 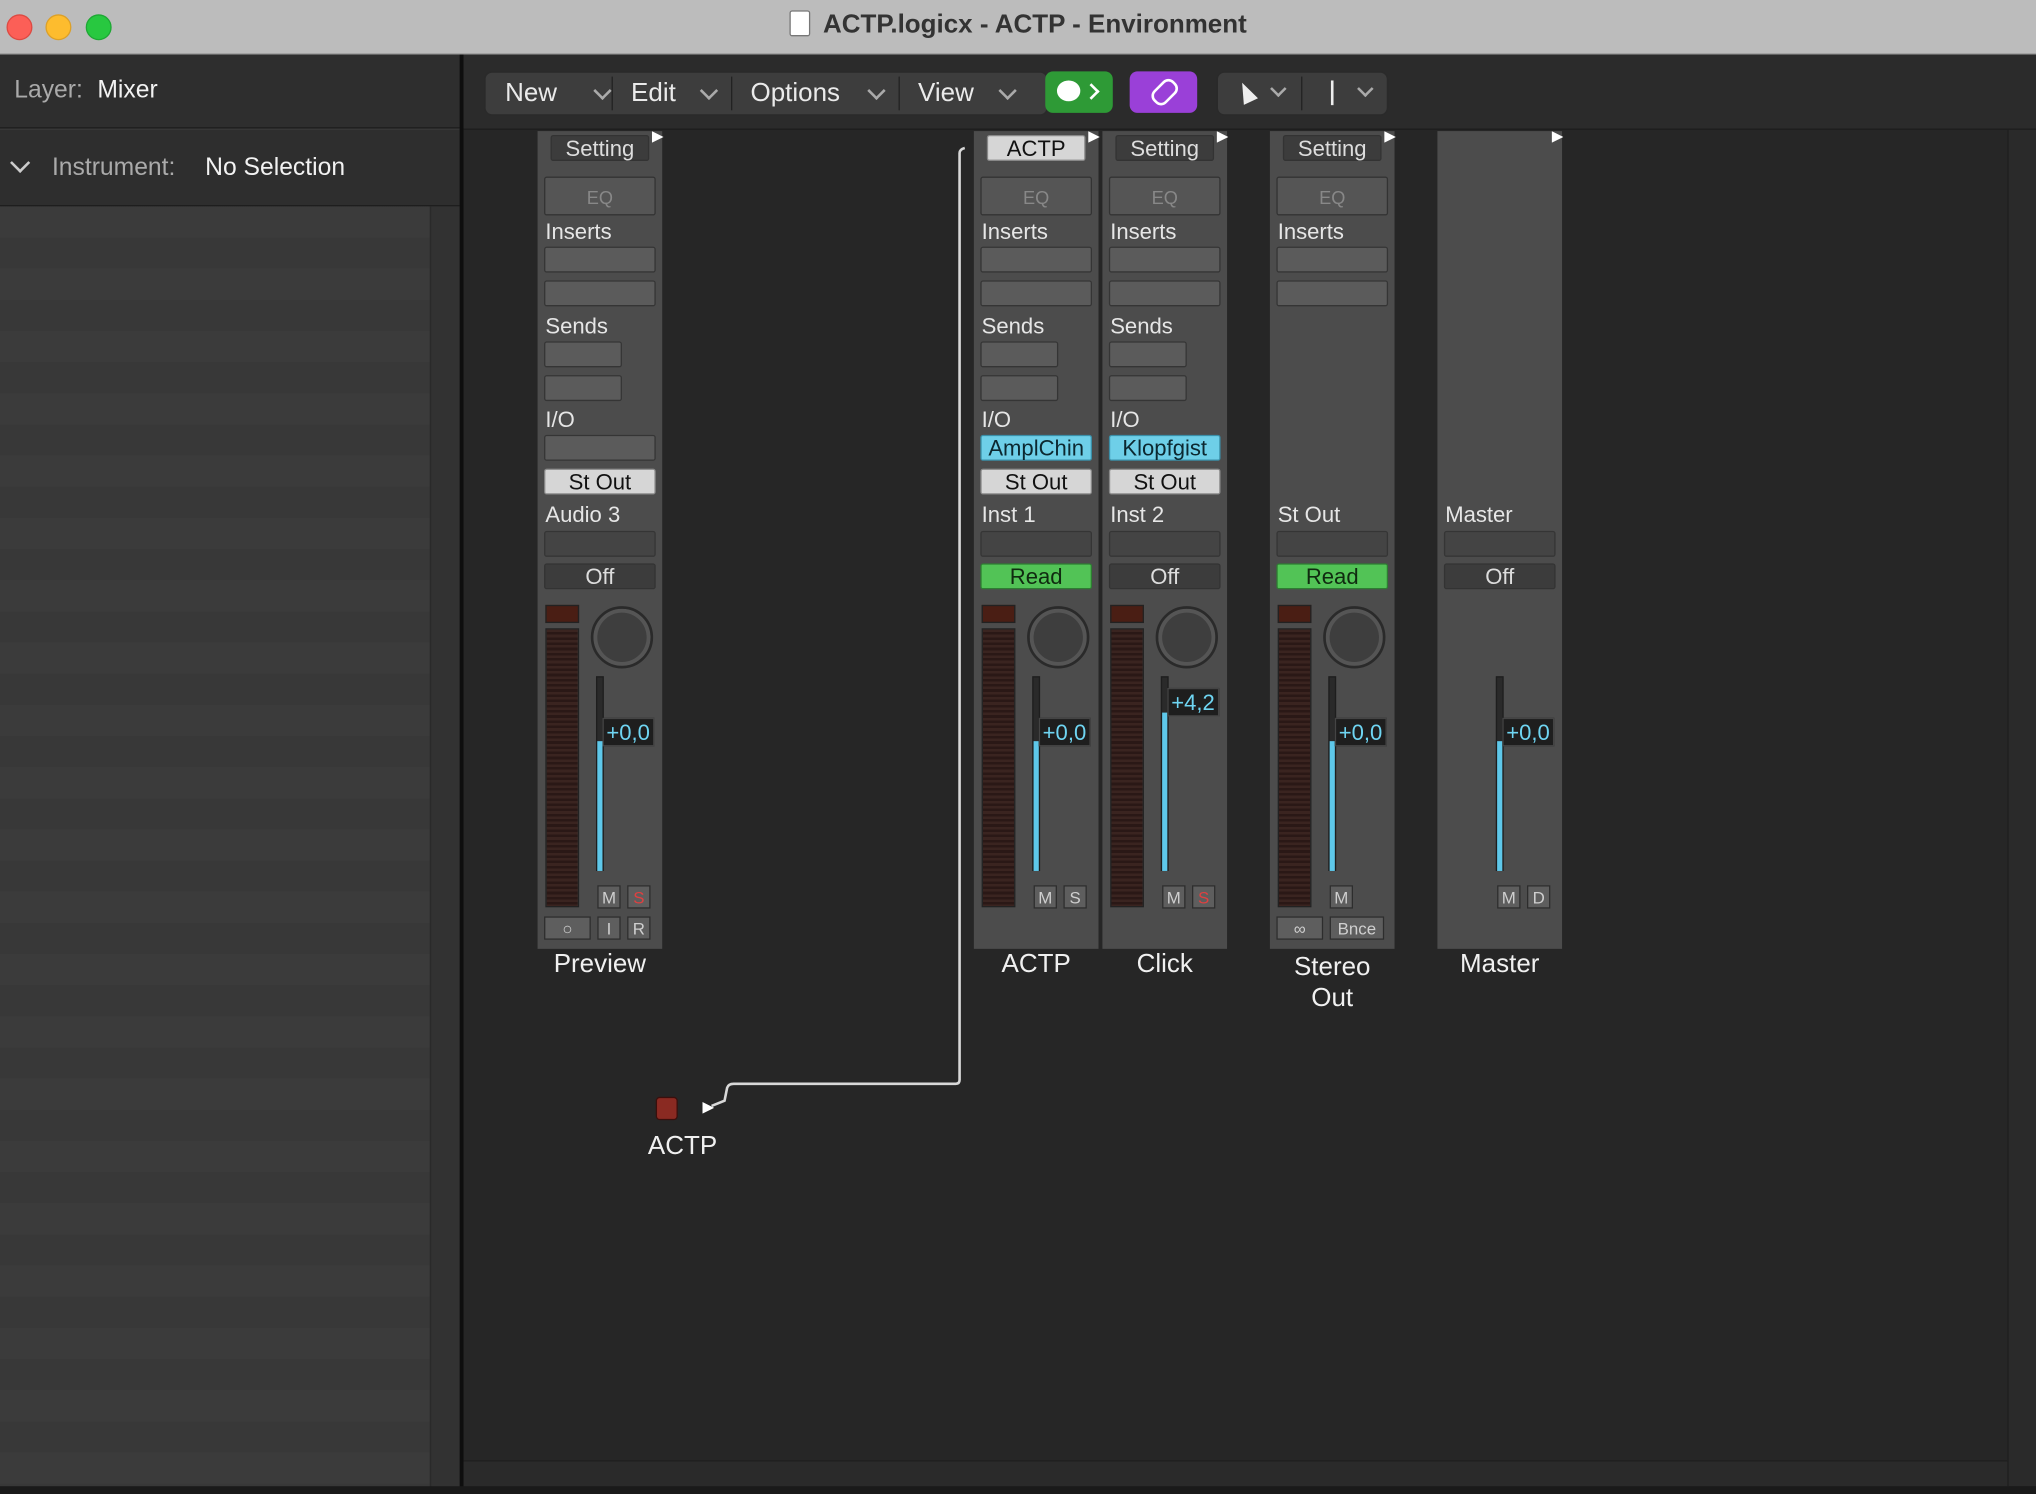 I want to click on monitor-button: ○, so click(x=567, y=928).